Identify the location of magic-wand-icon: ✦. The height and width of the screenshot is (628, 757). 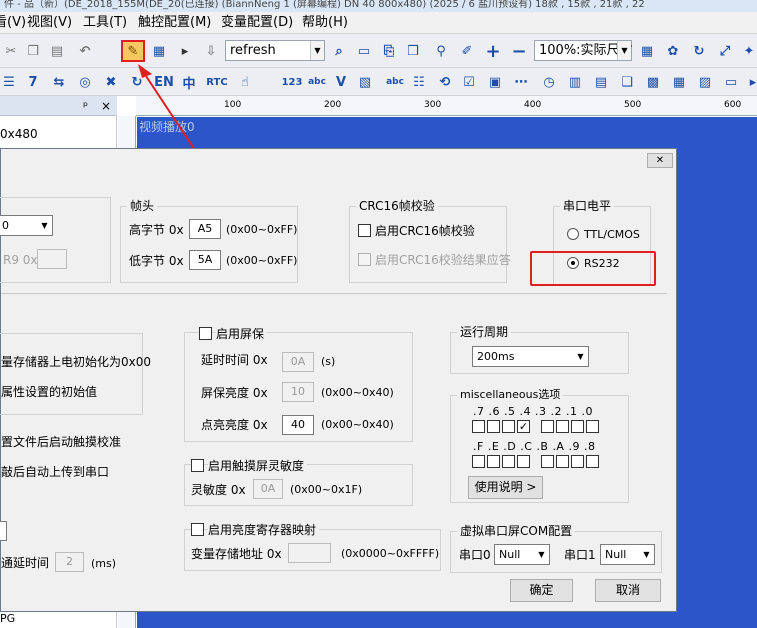
(748, 51).